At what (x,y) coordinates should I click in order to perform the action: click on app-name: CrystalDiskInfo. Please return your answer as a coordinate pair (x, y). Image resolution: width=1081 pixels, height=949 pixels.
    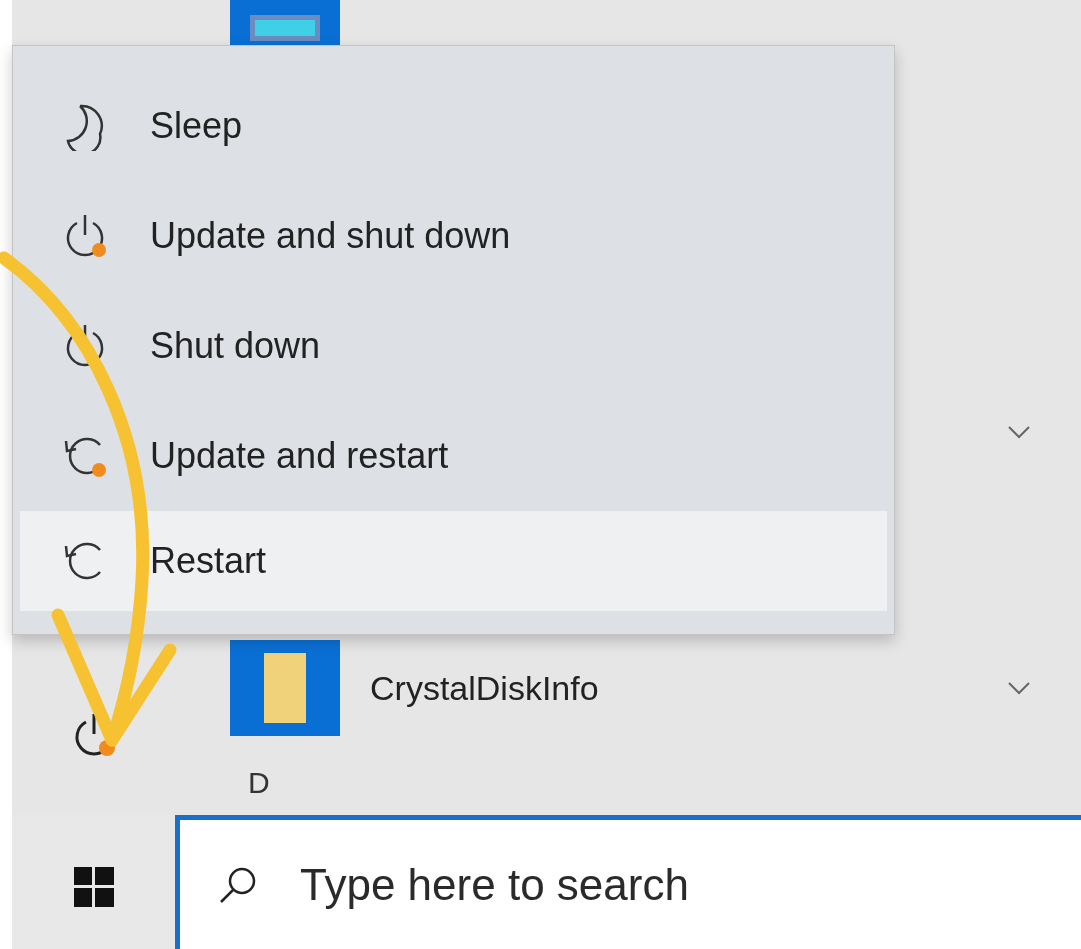
    Looking at the image, I should click on (688, 688).